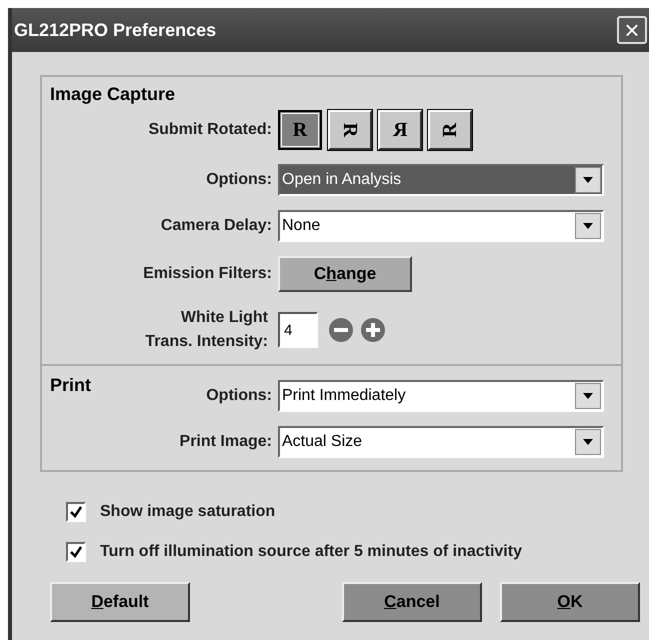 This screenshot has width=649, height=640. Describe the element at coordinates (570, 602) in the screenshot. I see `dialog-button: OK` at that location.